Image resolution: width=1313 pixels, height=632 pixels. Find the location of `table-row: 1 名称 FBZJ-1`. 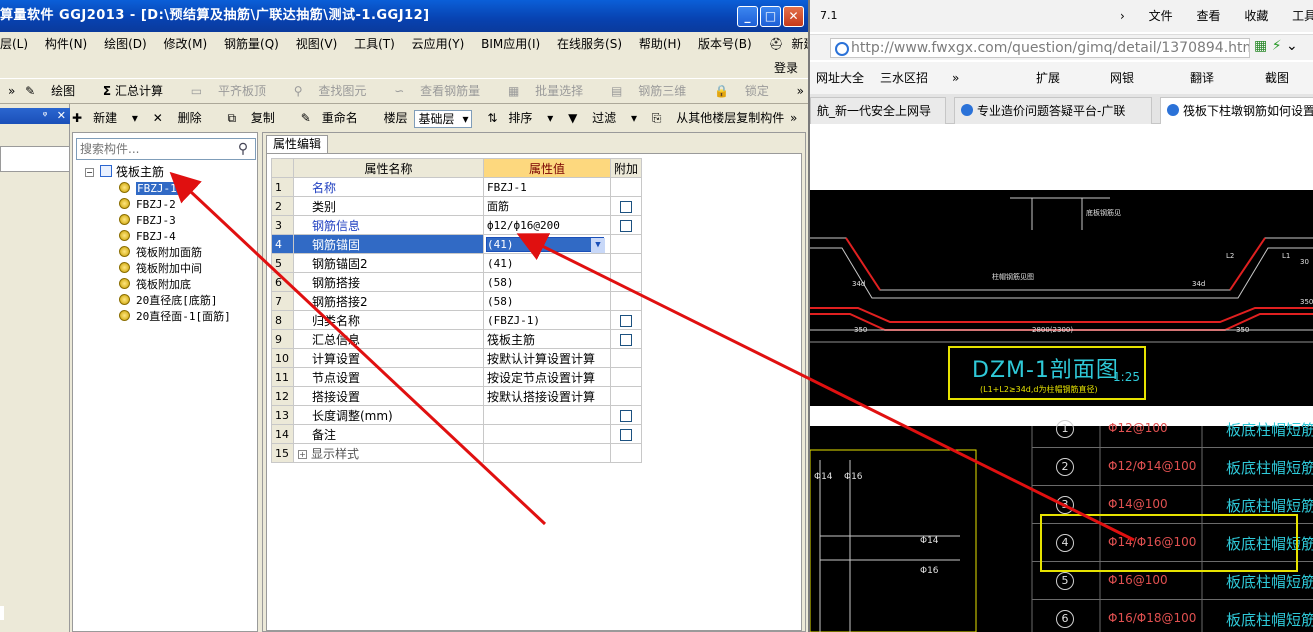

table-row: 1 名称 FBZJ-1 is located at coordinates (457, 187).